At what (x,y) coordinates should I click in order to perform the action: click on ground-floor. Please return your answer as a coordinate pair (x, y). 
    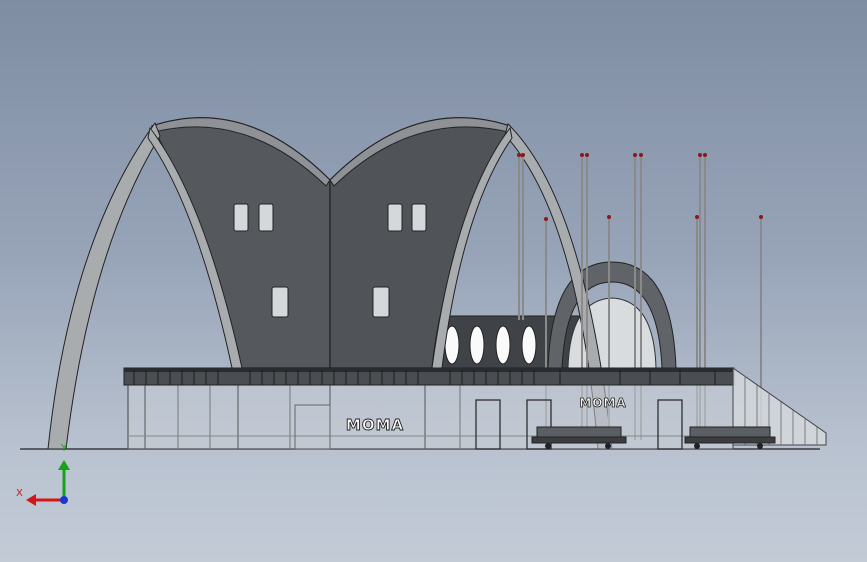
    Looking at the image, I should click on (430, 417).